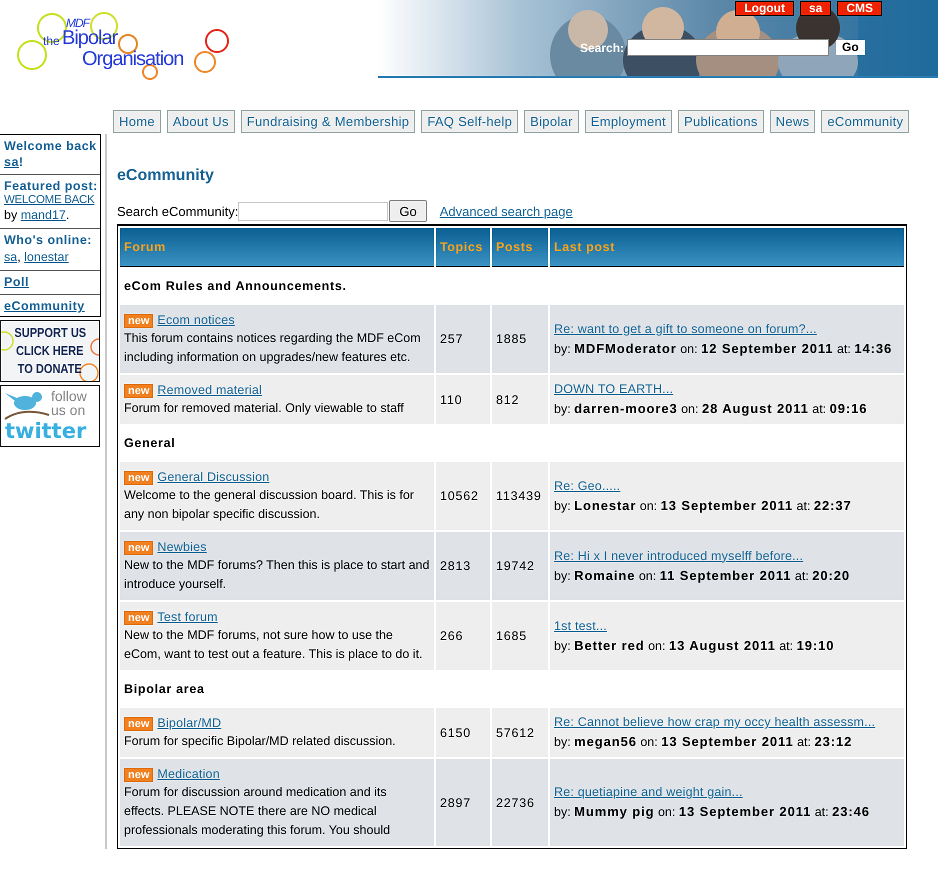 The height and width of the screenshot is (876, 938). Describe the element at coordinates (859, 8) in the screenshot. I see `top-link: CMS` at that location.